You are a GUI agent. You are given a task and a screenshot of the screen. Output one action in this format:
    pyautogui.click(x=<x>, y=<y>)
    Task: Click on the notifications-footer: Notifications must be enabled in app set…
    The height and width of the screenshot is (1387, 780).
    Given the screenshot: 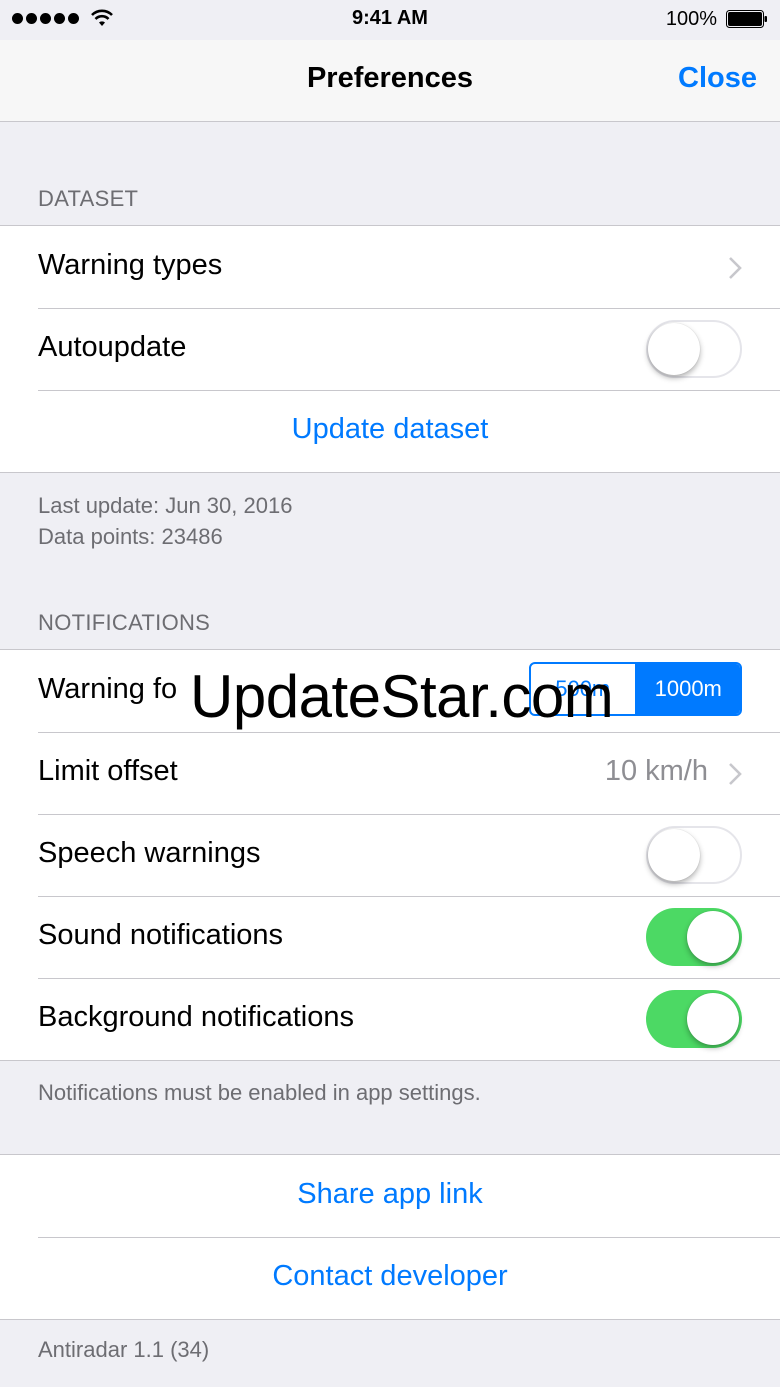 What is the action you would take?
    pyautogui.click(x=259, y=1092)
    